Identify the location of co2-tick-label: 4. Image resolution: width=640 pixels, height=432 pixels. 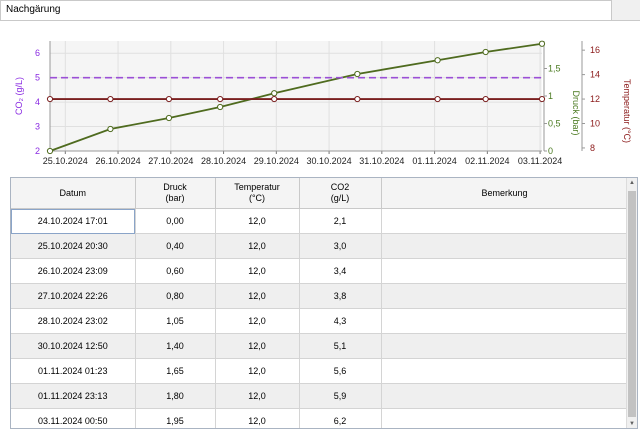
(37, 102).